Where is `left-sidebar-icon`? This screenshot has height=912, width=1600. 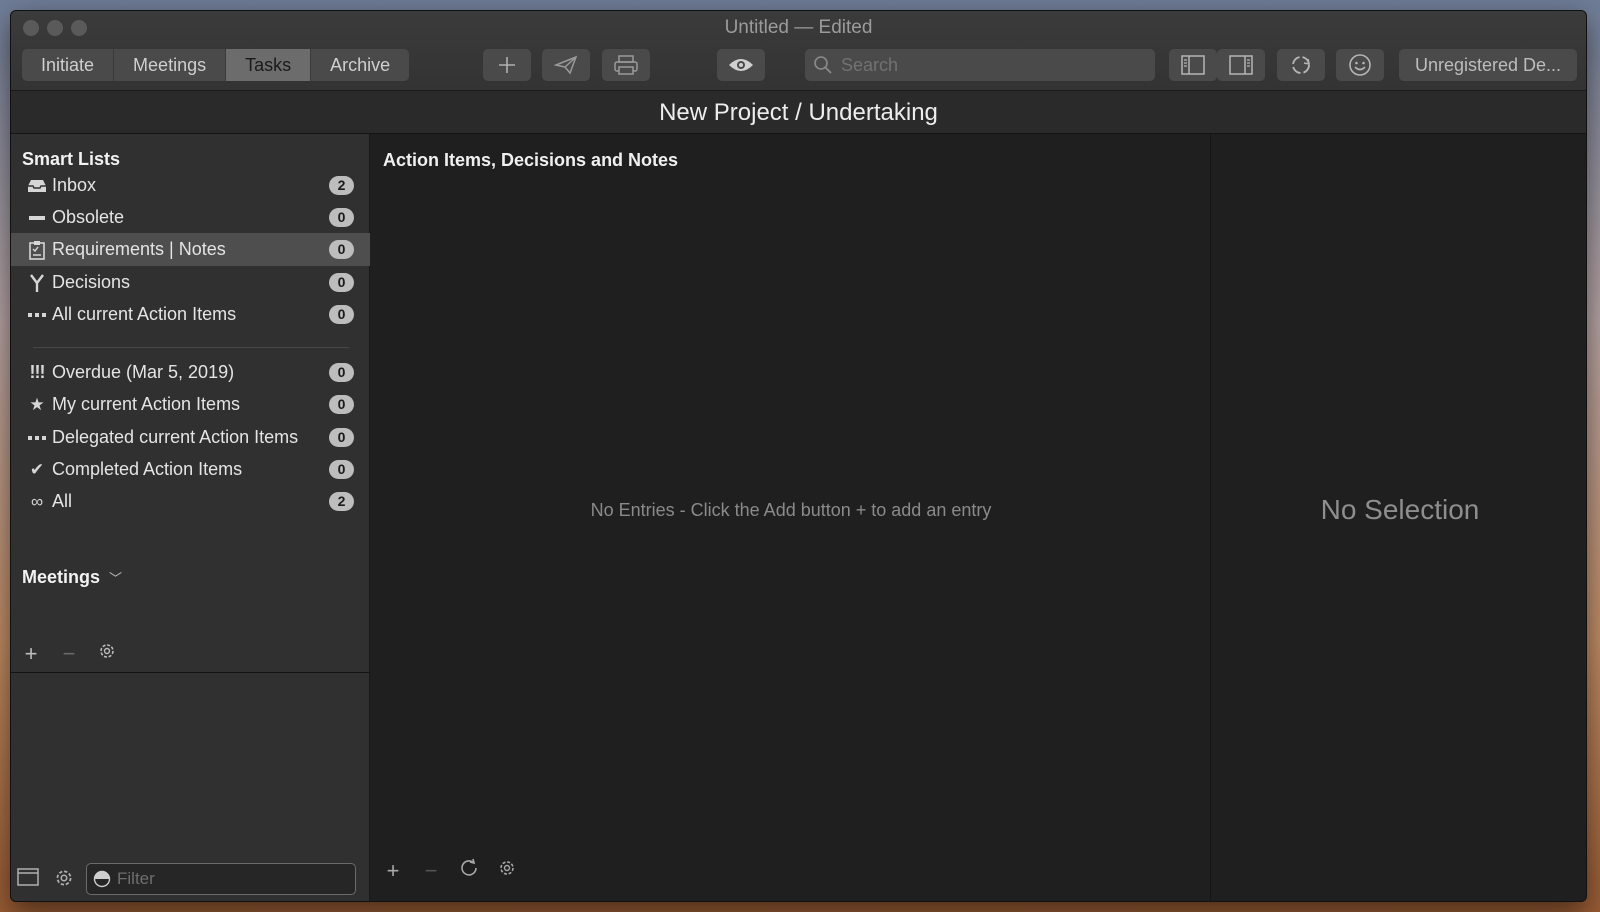 left-sidebar-icon is located at coordinates (1193, 65).